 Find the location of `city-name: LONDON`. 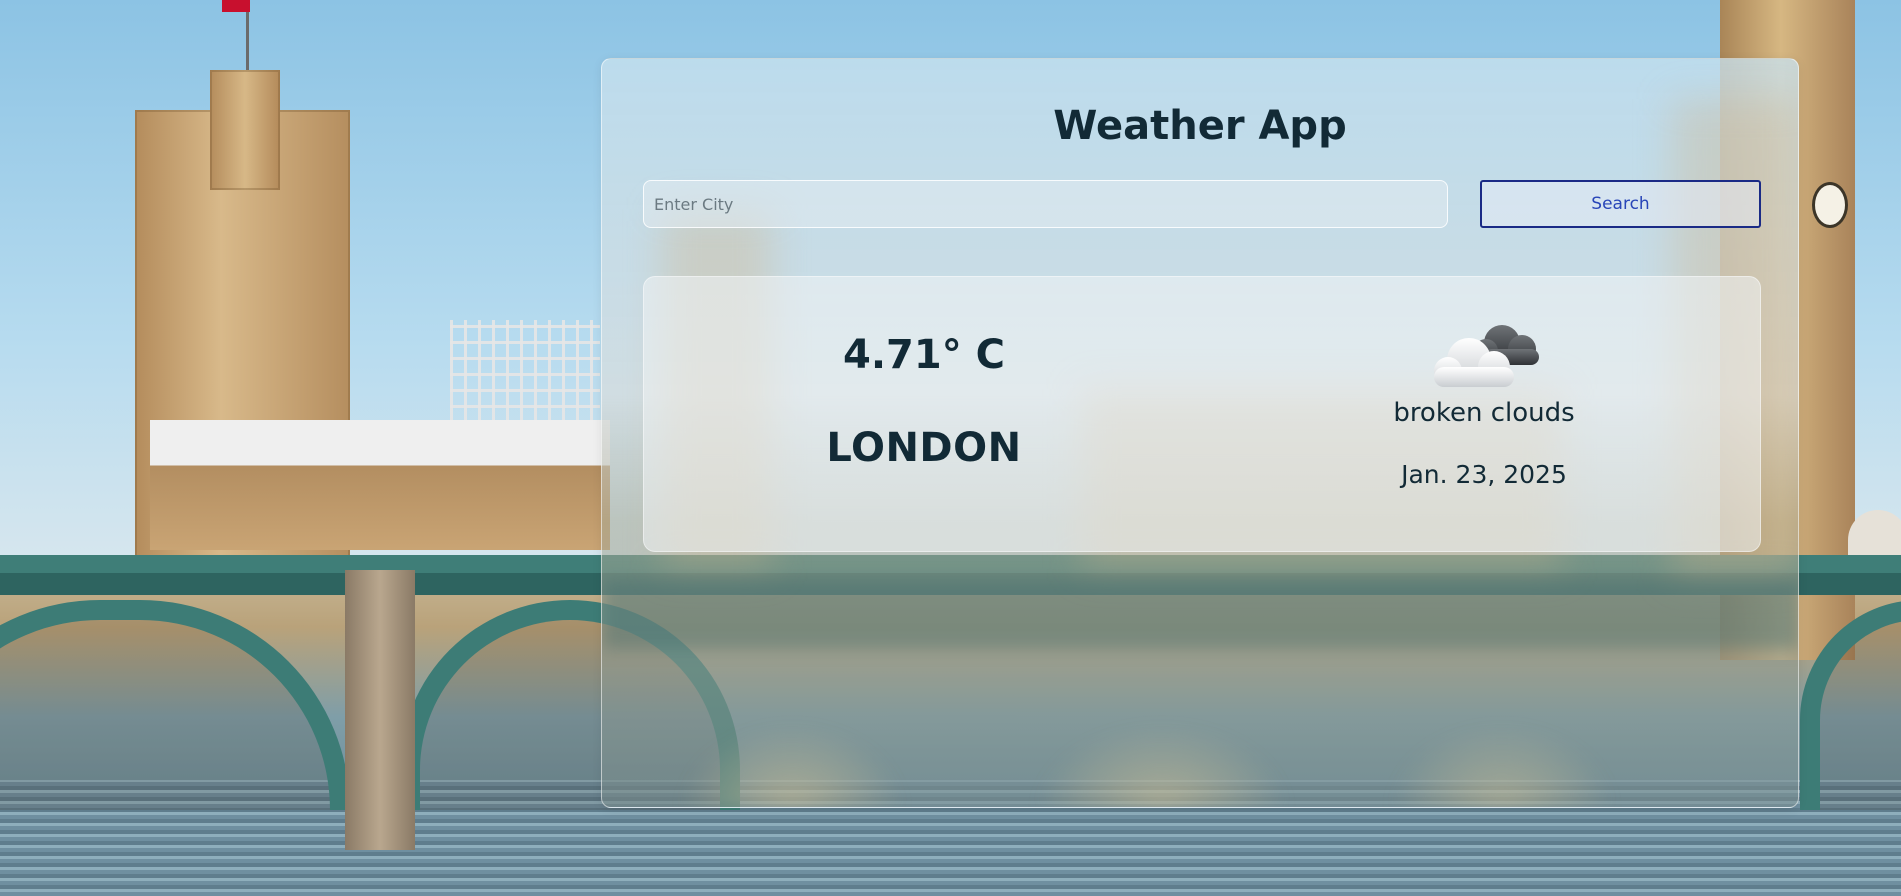

city-name: LONDON is located at coordinates (924, 448).